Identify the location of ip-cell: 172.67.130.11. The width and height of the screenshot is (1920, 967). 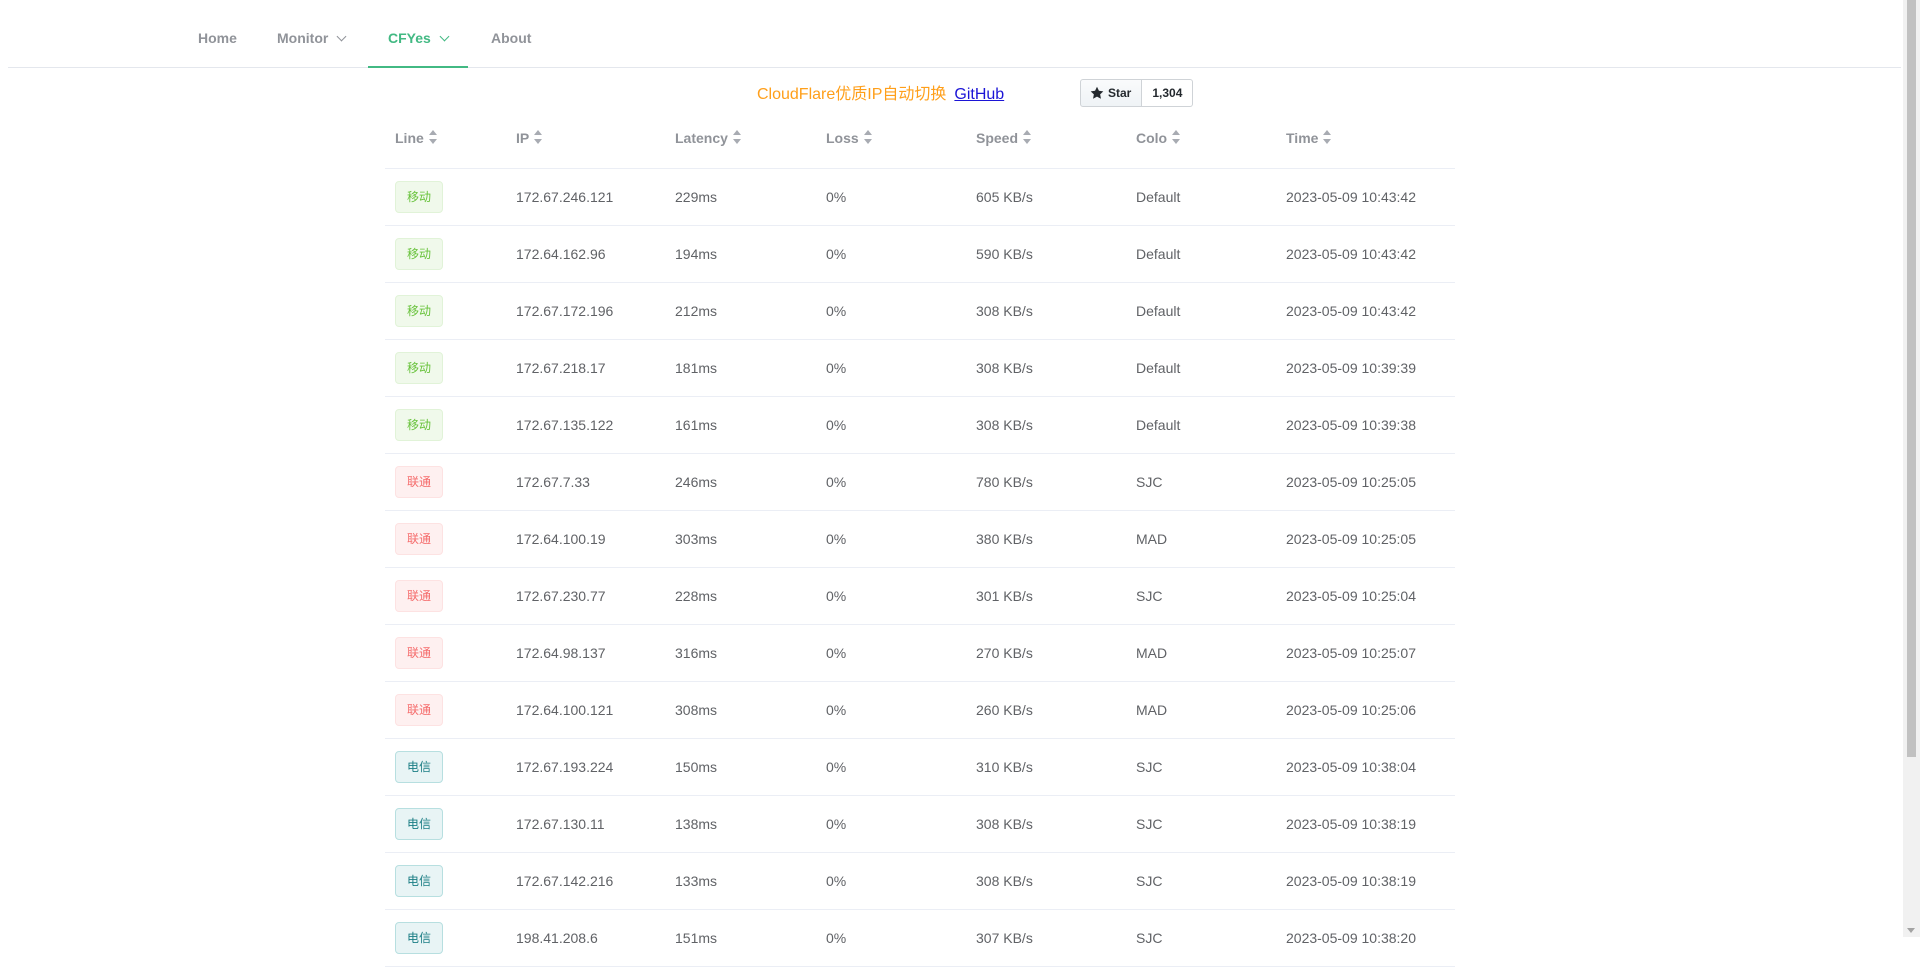
(560, 824).